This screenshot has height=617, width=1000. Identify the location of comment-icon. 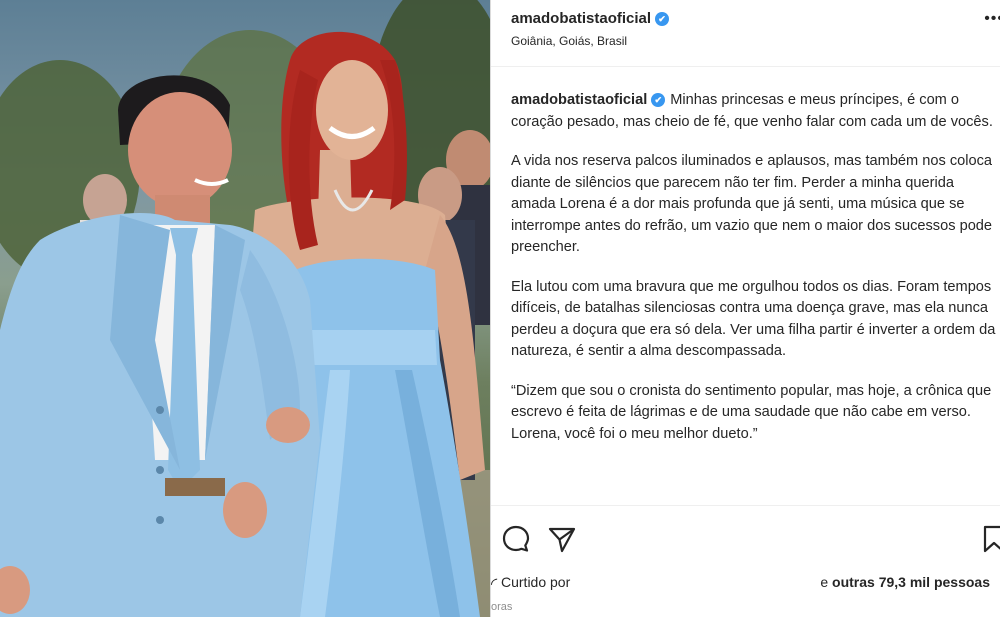
(516, 539).